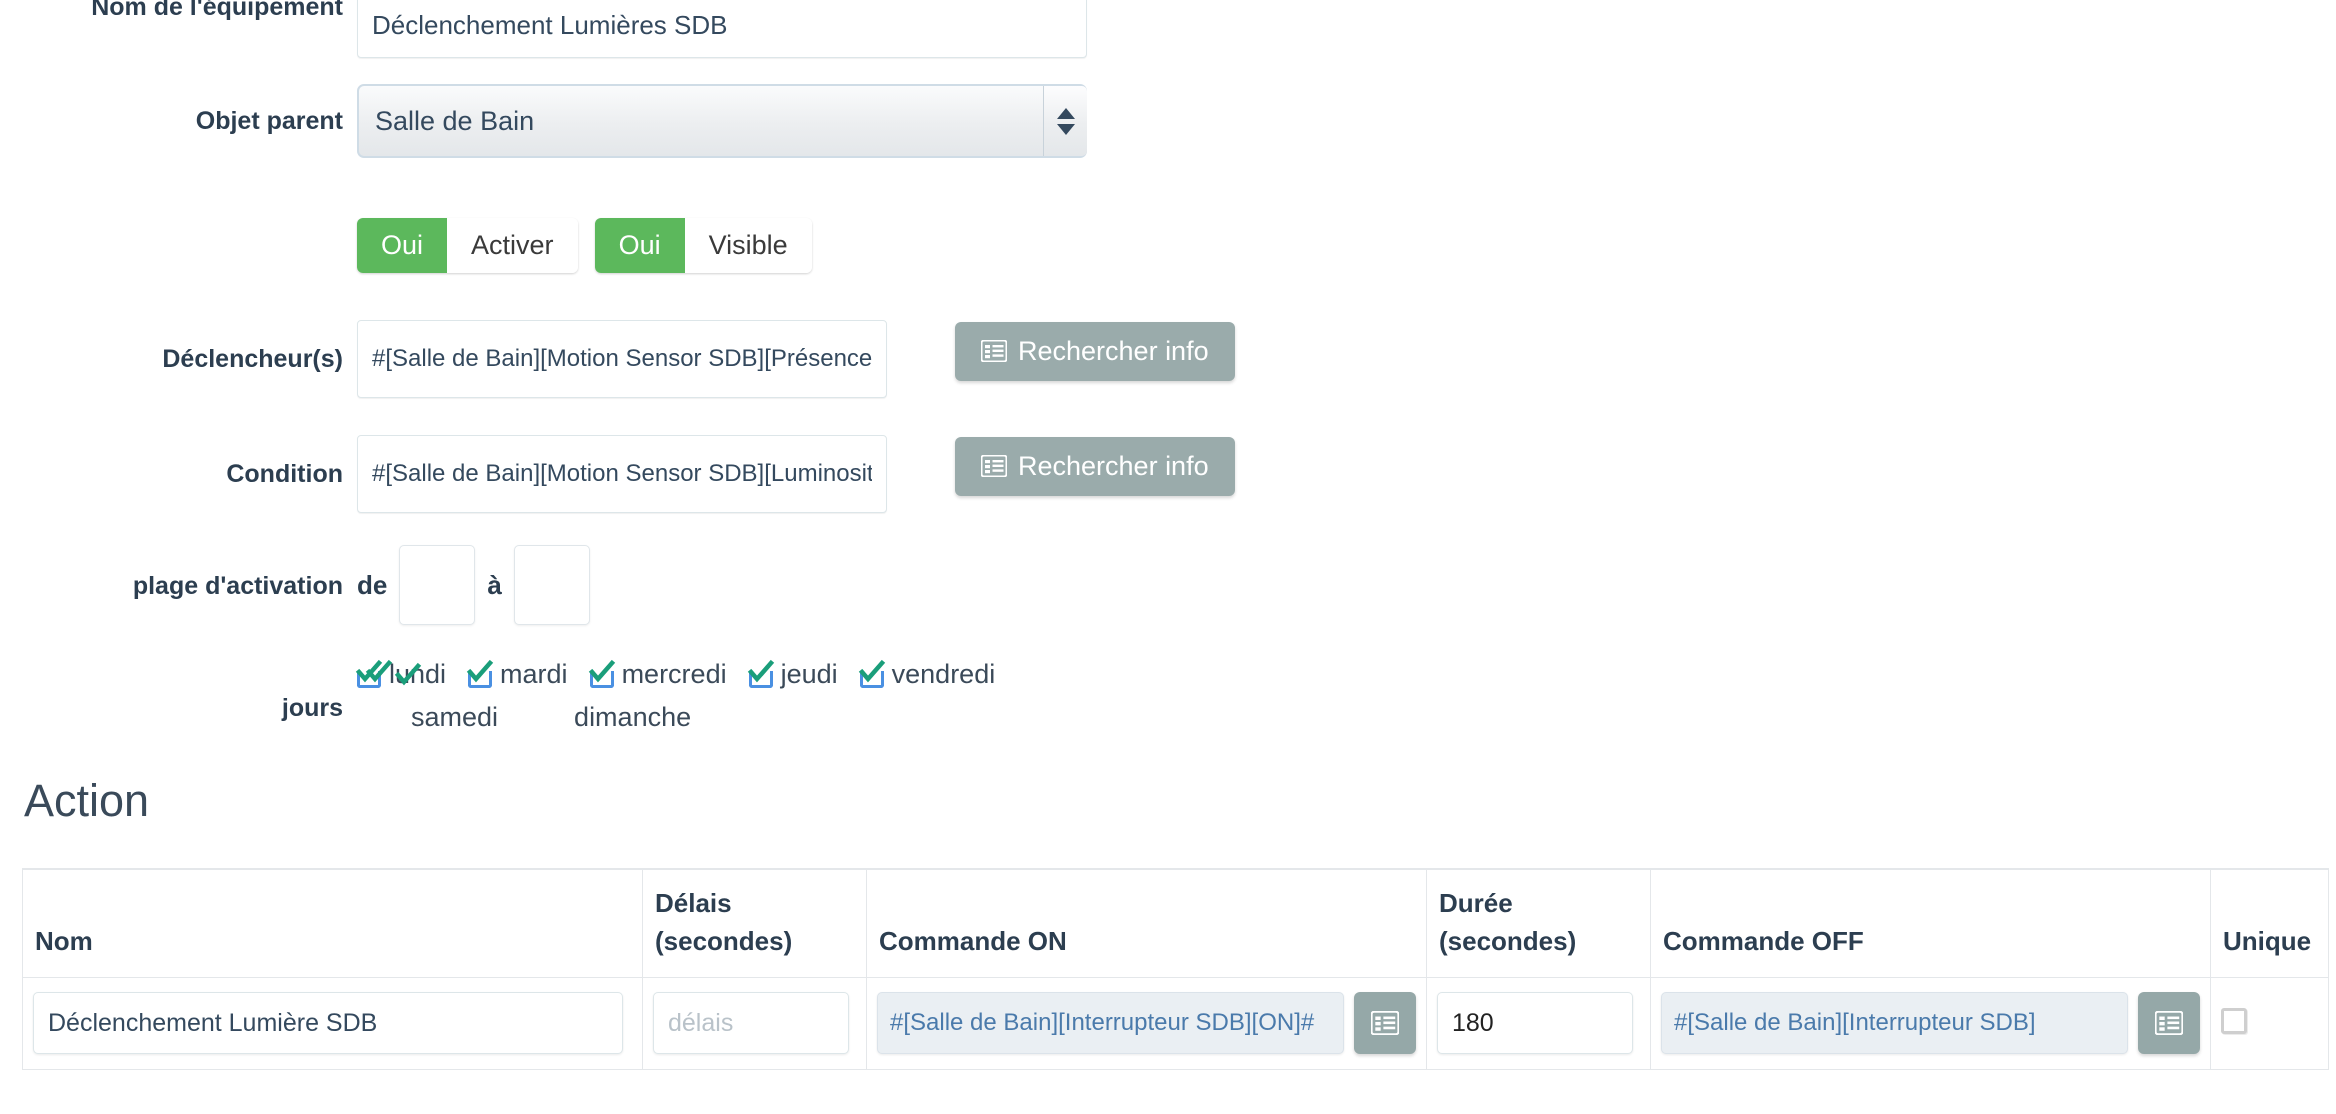  I want to click on cell-commande-off, so click(1930, 1023).